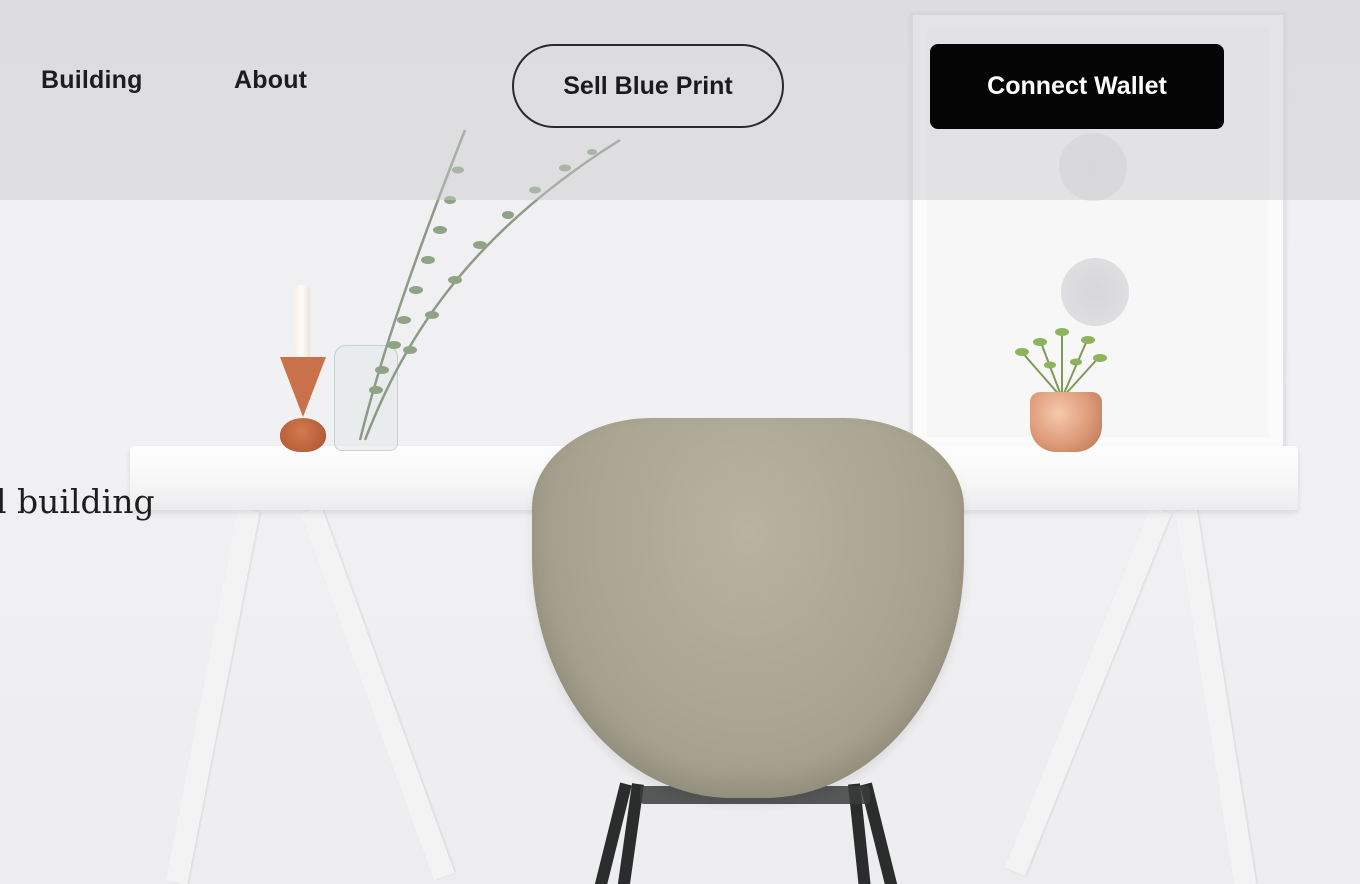  I want to click on potted-plant, so click(1061, 363).